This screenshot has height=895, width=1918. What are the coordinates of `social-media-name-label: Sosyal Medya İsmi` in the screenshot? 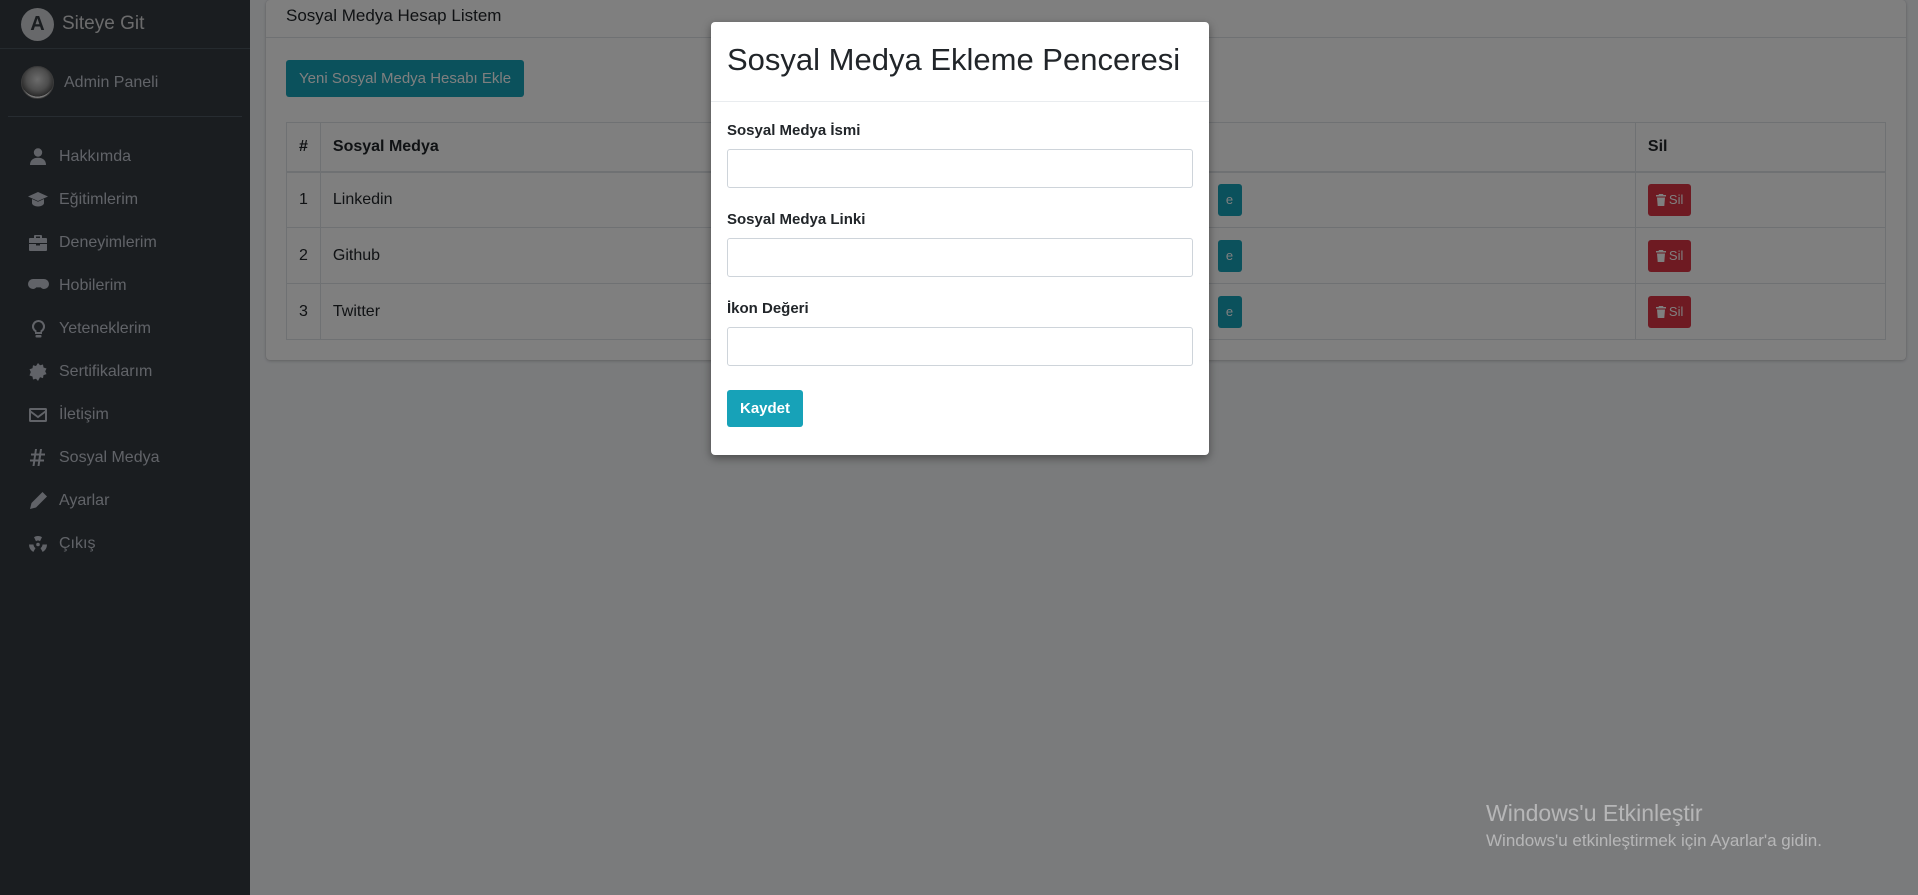 It's located at (794, 130).